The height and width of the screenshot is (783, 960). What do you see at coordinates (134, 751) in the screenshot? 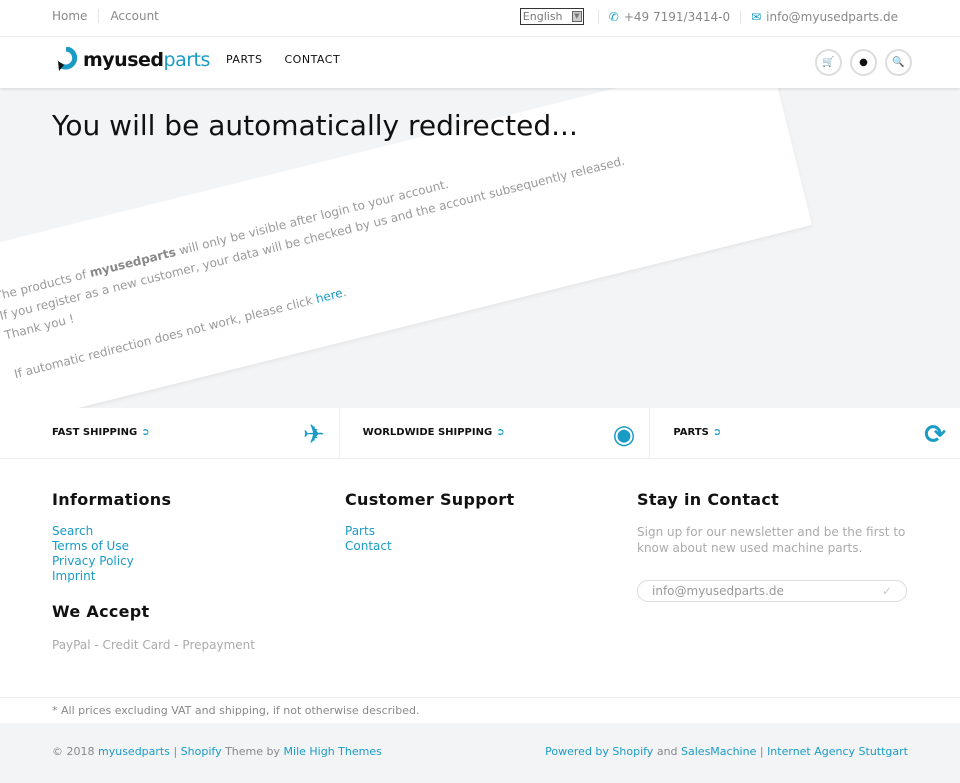
I see `brand-link: myusedparts` at bounding box center [134, 751].